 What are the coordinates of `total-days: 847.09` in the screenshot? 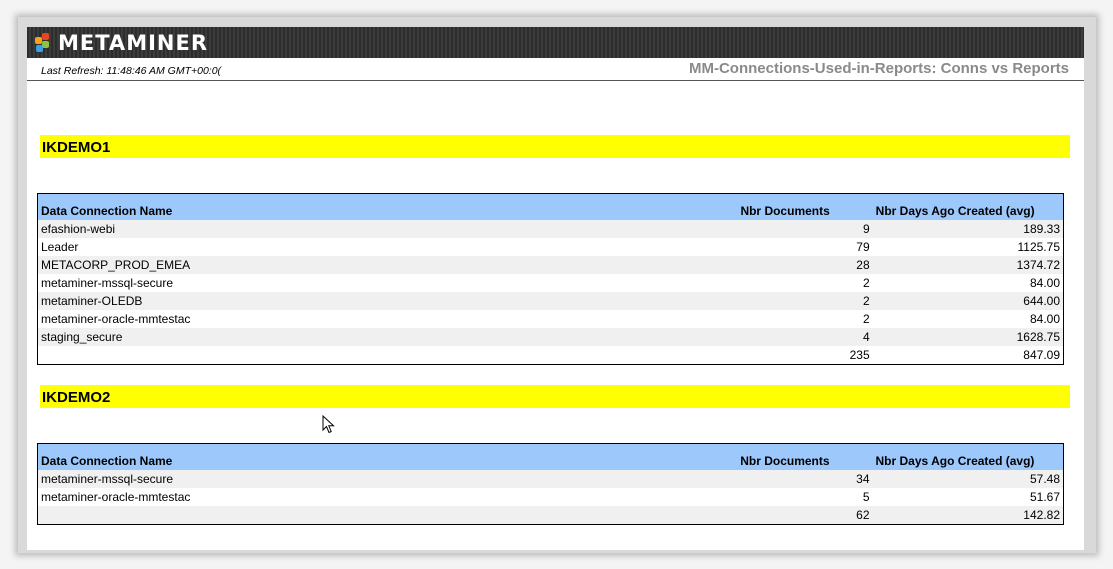 It's located at (968, 355).